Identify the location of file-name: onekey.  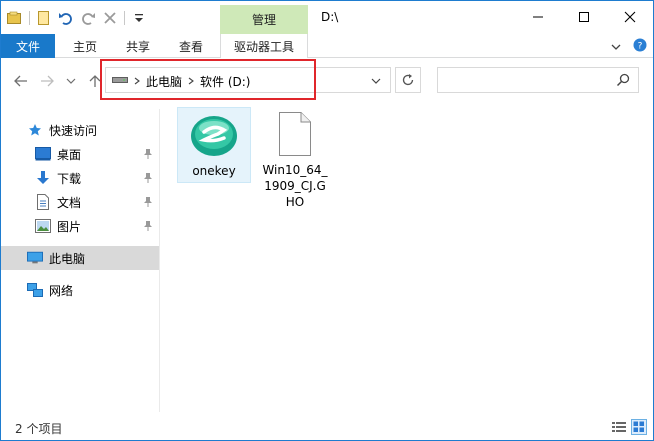
(214, 171).